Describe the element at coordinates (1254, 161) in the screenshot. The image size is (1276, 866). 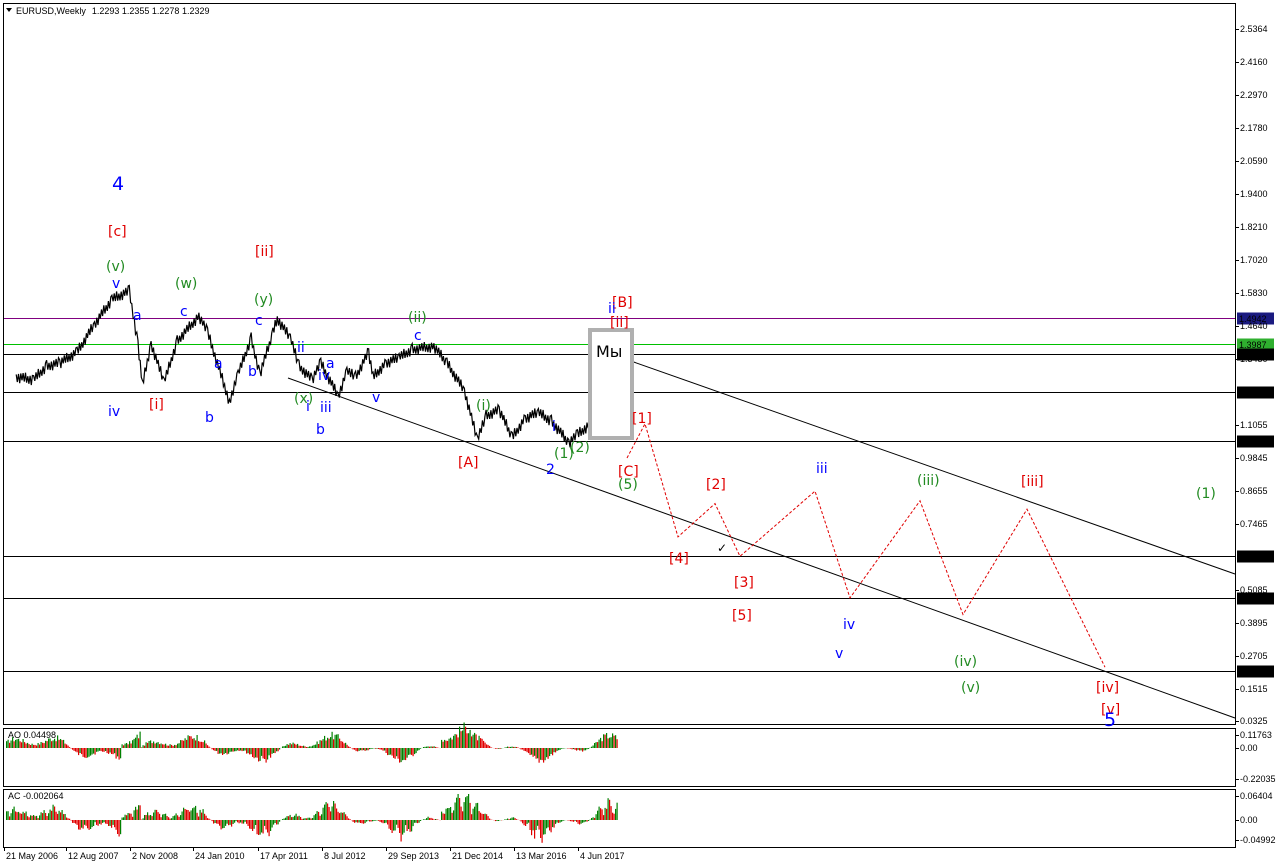
I see `y-tick-label: 2.0590` at that location.